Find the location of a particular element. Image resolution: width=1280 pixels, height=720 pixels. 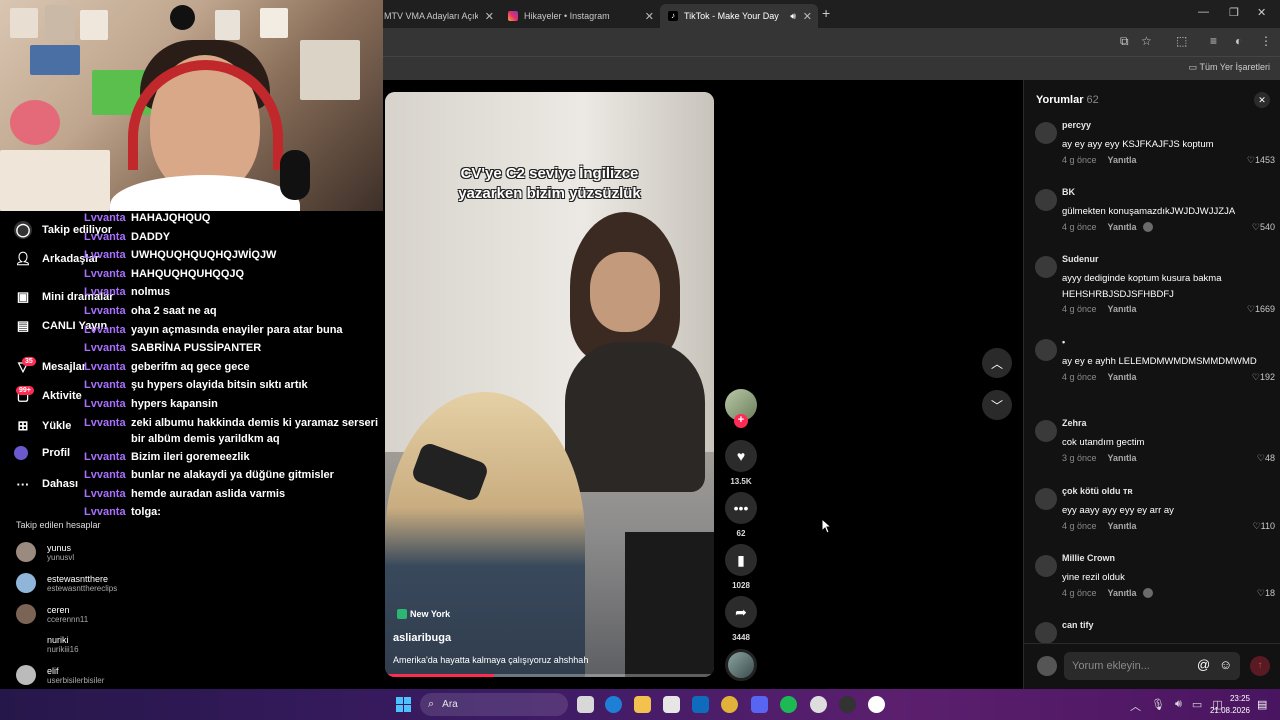

previous-video-button: ︿ is located at coordinates (997, 363).